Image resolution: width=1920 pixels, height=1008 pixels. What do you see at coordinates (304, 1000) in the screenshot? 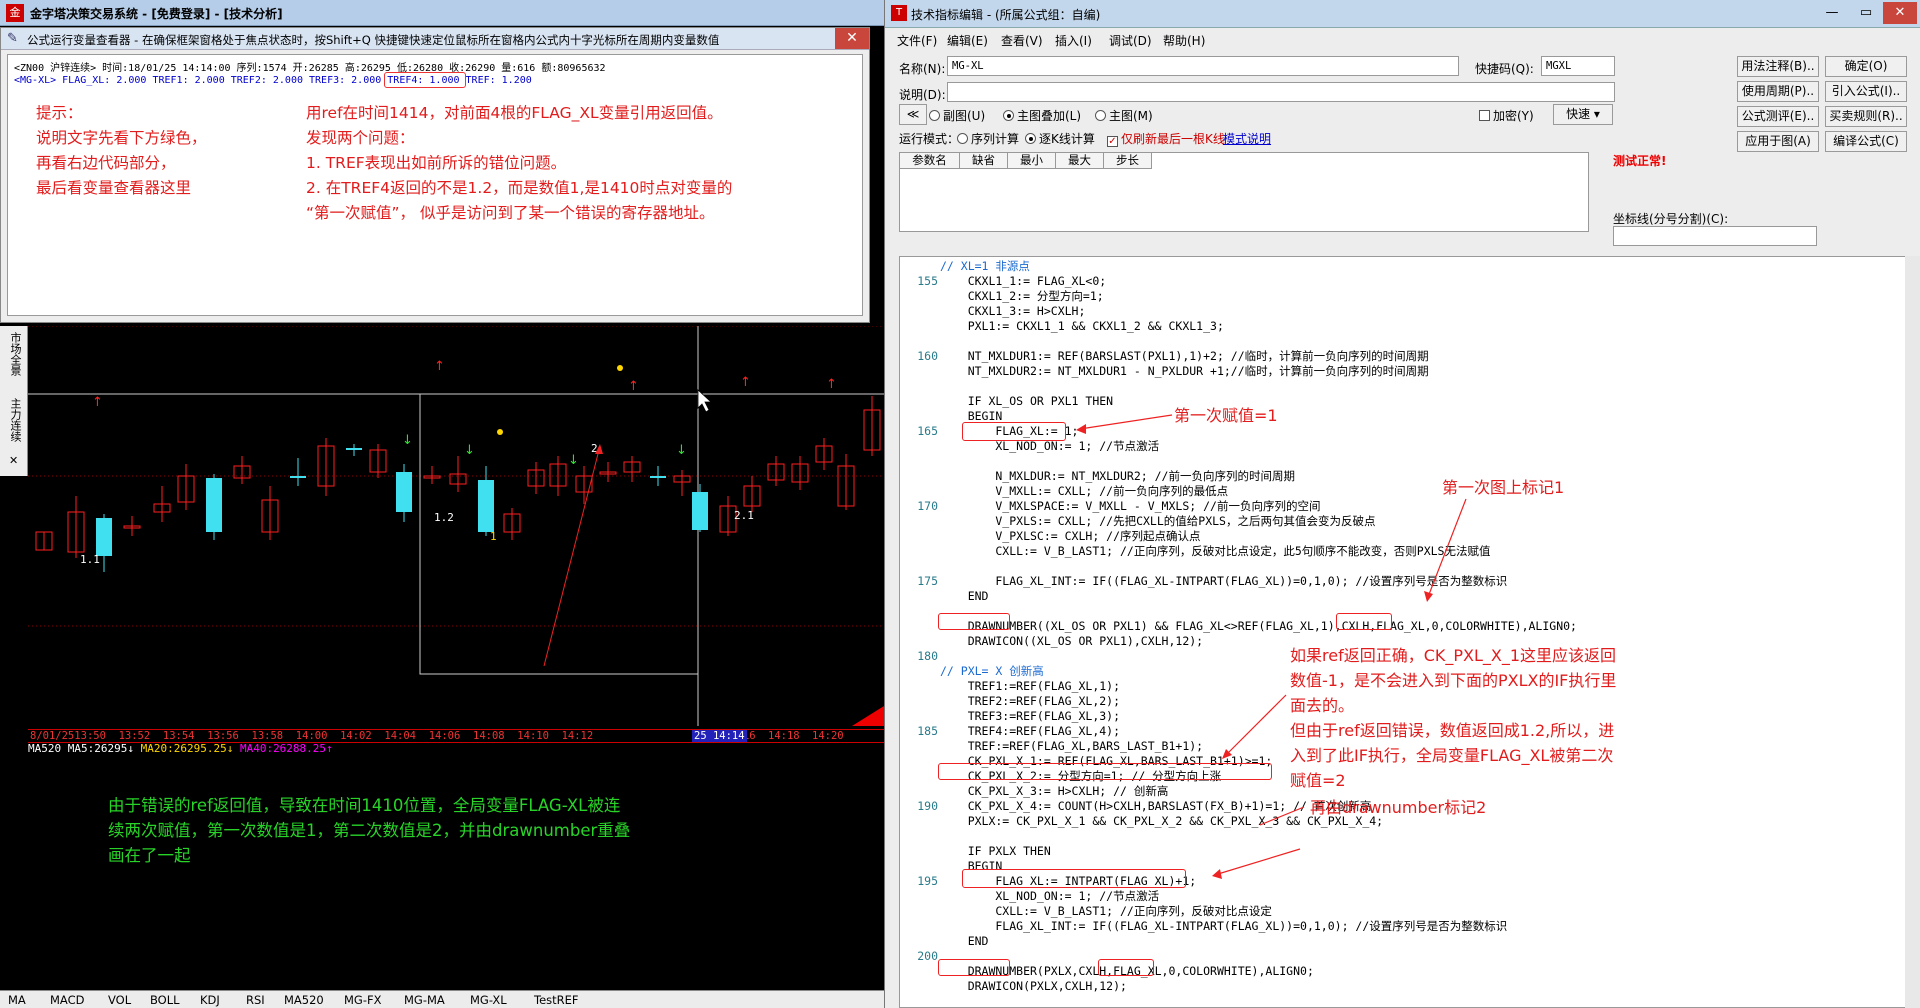
I see `indicator-tab: MA520` at bounding box center [304, 1000].